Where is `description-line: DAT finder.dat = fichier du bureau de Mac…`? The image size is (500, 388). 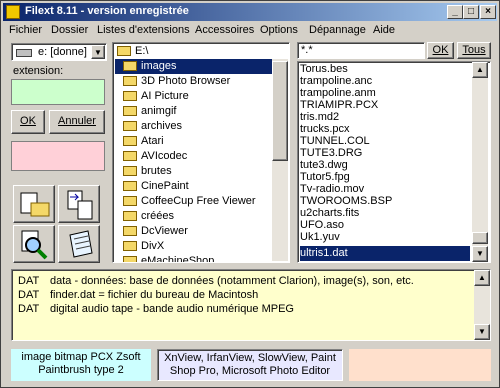
description-line: DAT finder.dat = fichier du bureau de Mac… is located at coordinates (138, 295).